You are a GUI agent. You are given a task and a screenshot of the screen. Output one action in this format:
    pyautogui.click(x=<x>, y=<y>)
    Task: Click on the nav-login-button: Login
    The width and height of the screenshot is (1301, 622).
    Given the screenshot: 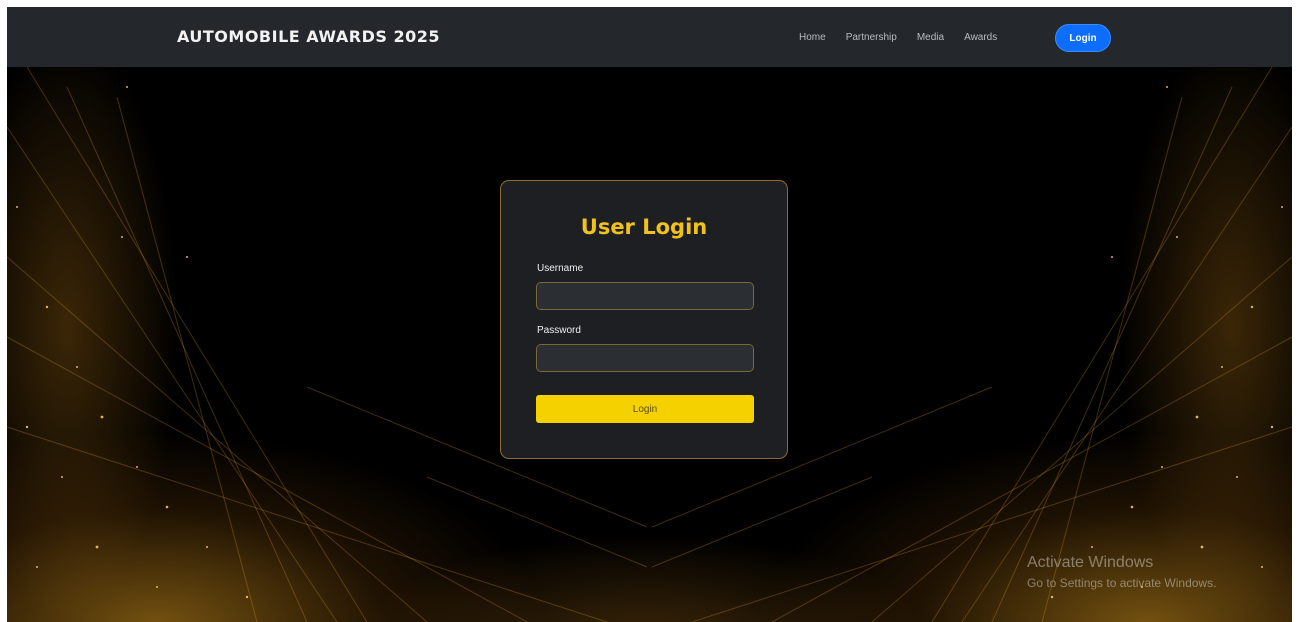 What is the action you would take?
    pyautogui.click(x=1083, y=38)
    